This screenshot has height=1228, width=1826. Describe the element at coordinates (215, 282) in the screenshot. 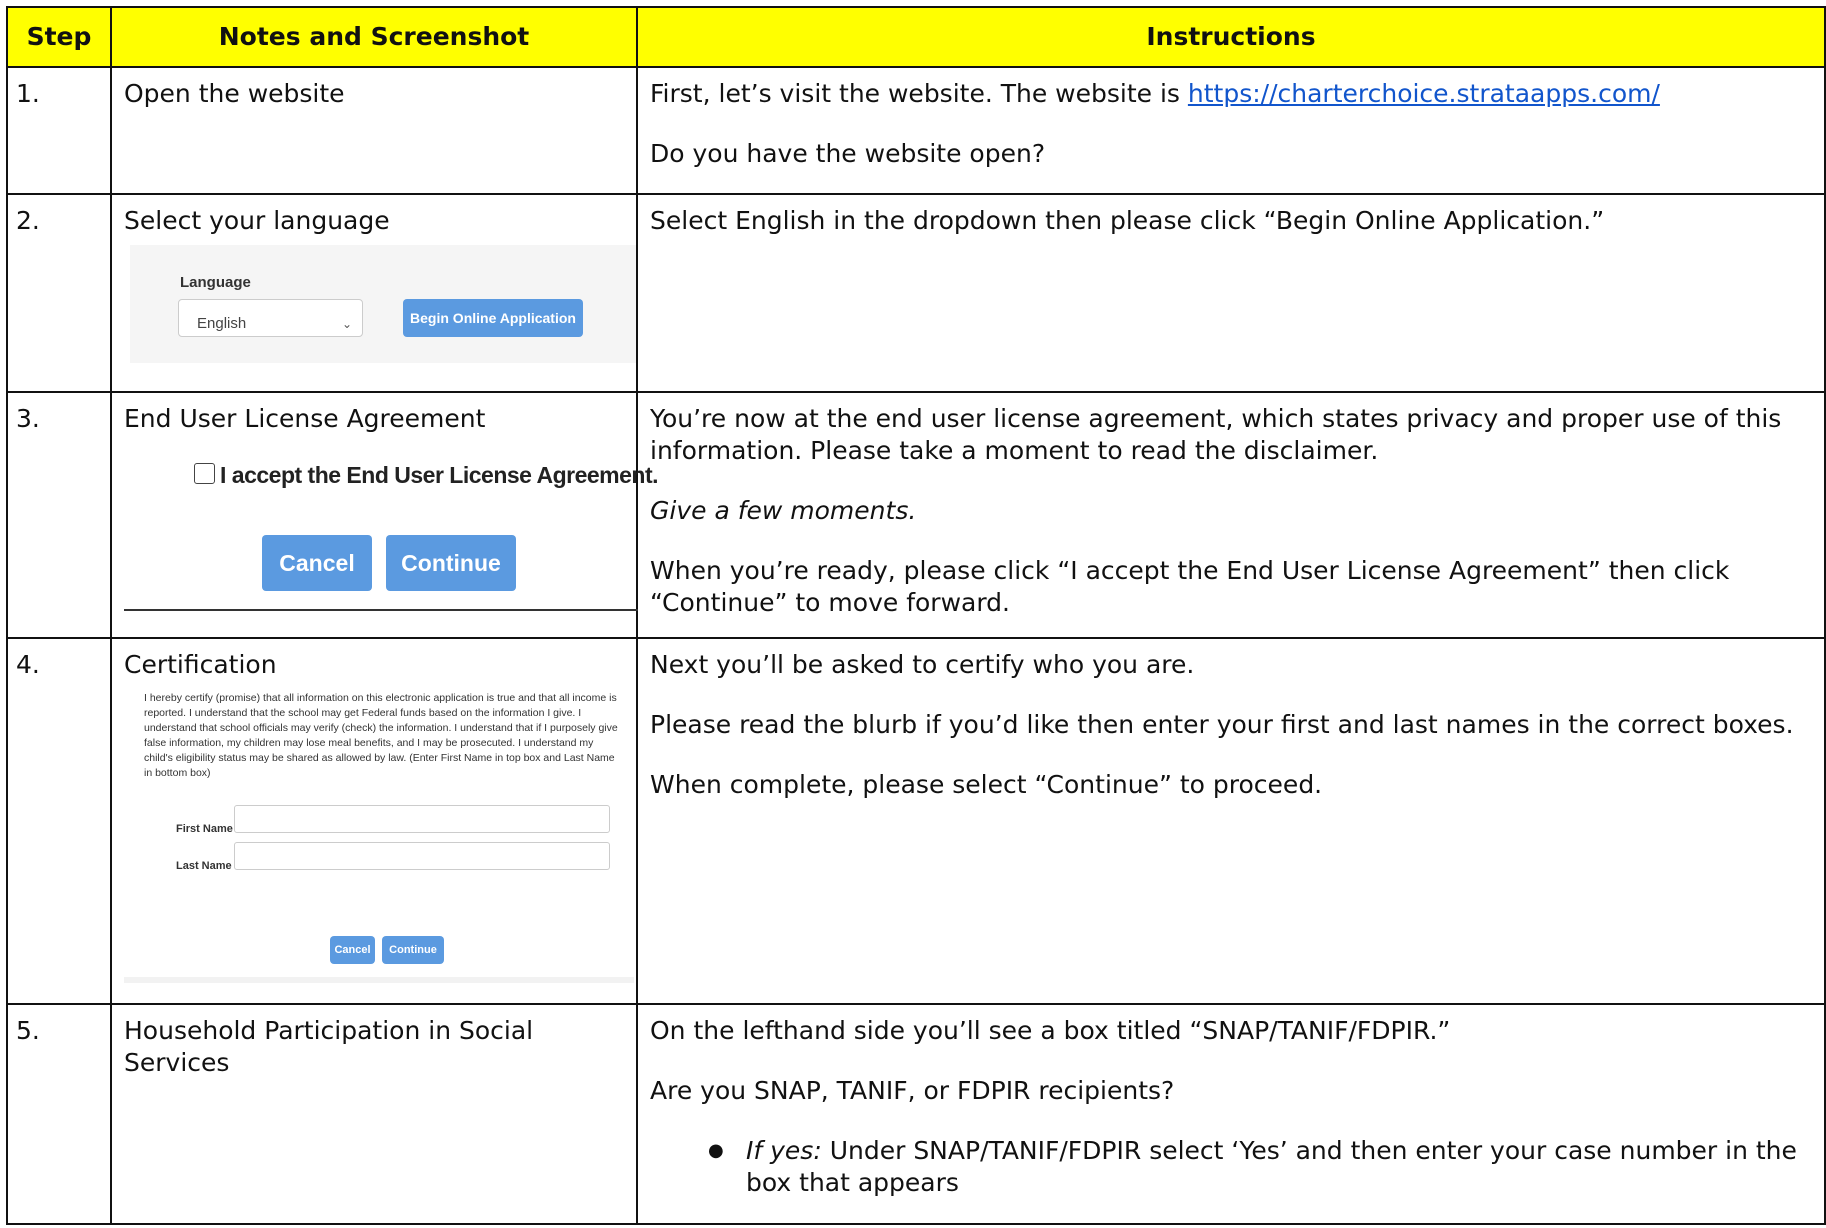

I see `language-label: Language` at that location.